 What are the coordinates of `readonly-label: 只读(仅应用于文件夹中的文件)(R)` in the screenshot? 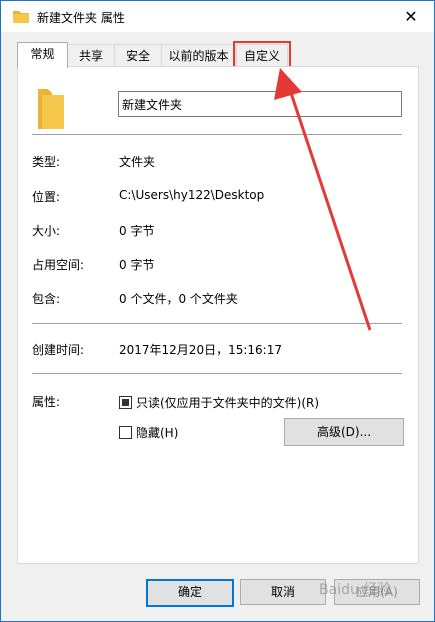 It's located at (227, 402).